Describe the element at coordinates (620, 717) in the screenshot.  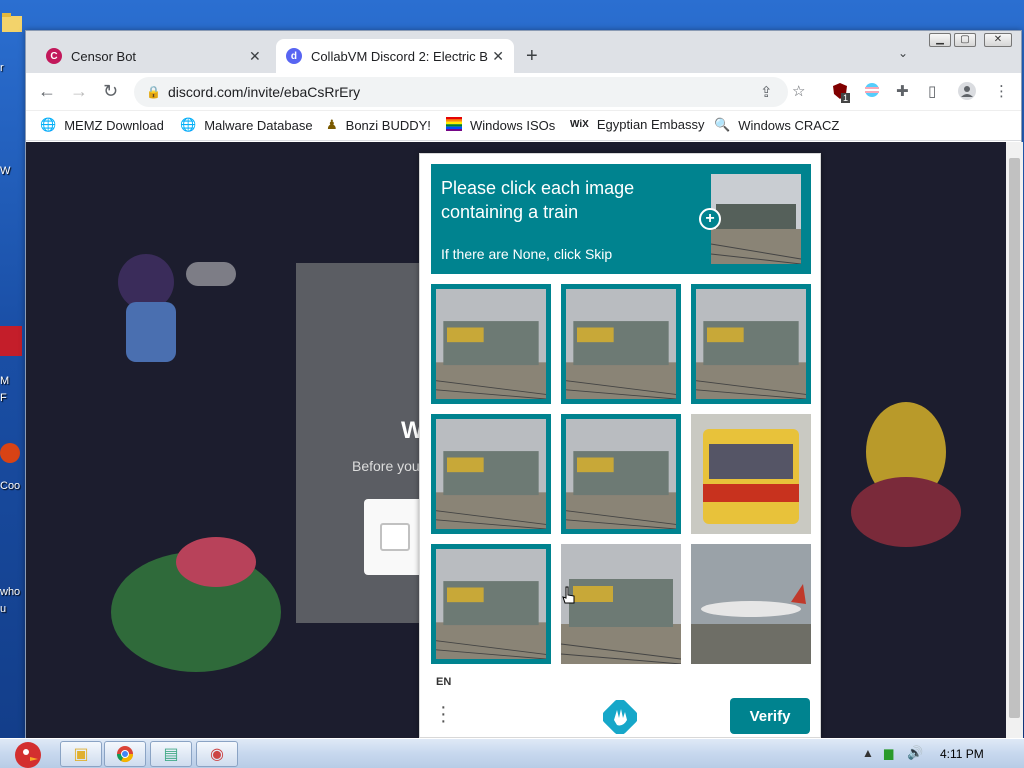
I see `hcaptcha-logo-icon` at that location.